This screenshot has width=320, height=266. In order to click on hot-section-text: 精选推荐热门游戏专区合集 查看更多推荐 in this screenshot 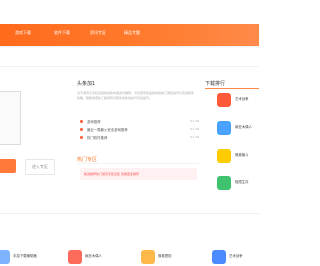, I will do `click(111, 173)`.